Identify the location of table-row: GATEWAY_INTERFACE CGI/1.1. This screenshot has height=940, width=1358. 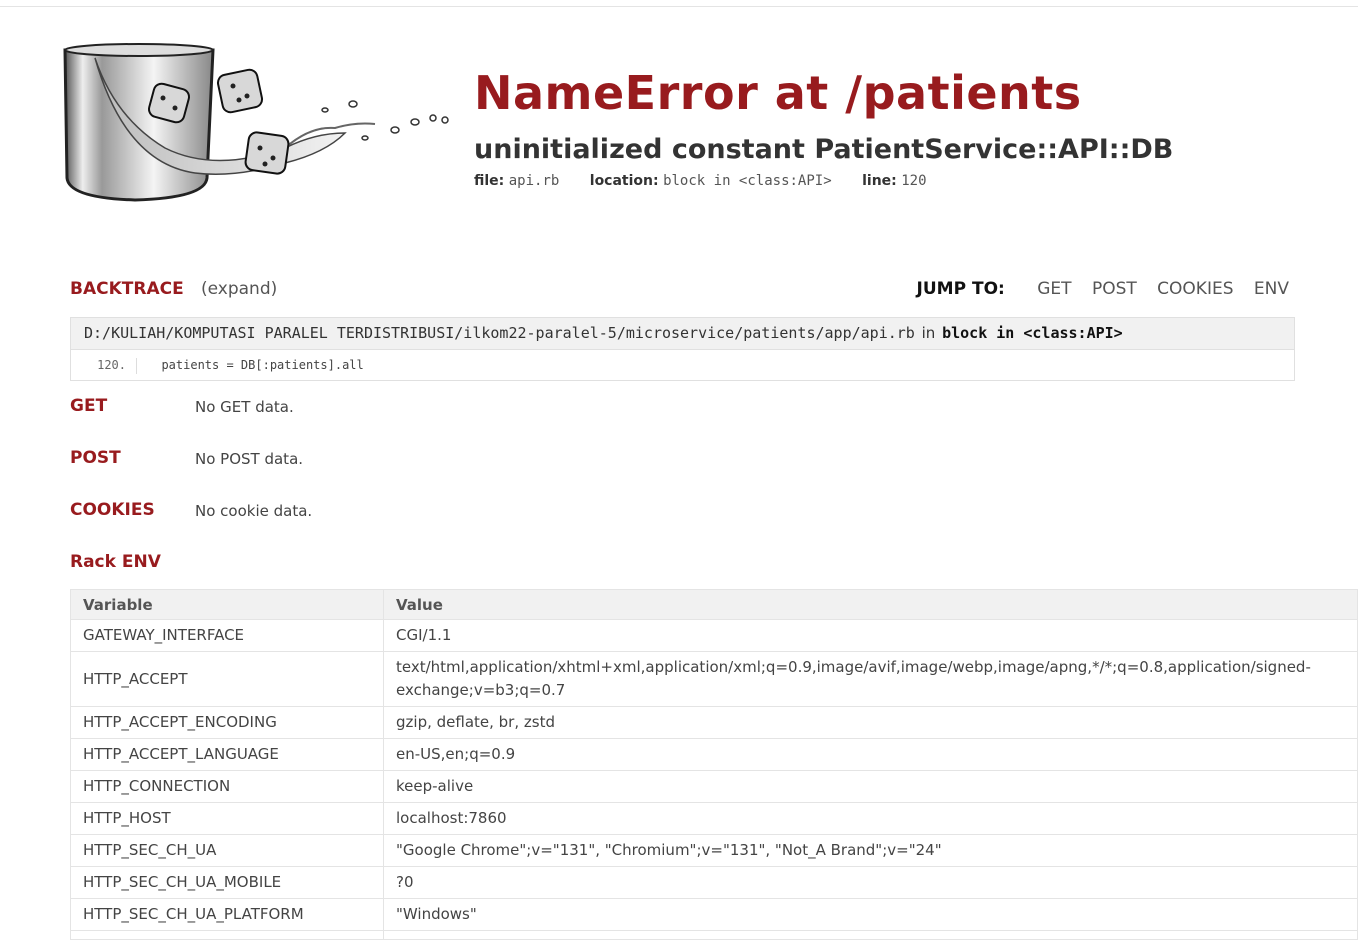
(714, 635).